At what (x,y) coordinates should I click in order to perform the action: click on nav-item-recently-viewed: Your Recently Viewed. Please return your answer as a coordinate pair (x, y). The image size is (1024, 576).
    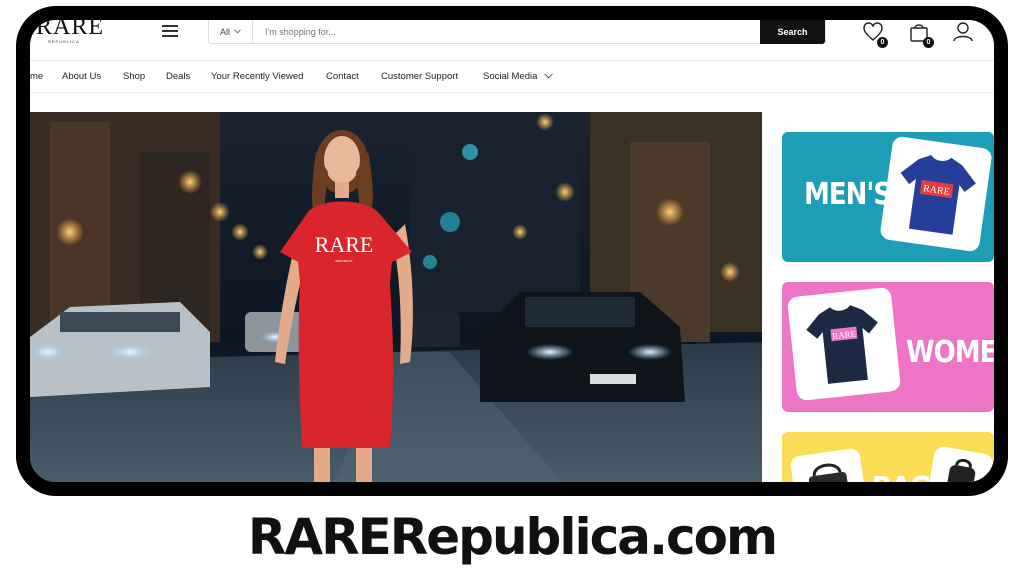
    Looking at the image, I should click on (257, 76).